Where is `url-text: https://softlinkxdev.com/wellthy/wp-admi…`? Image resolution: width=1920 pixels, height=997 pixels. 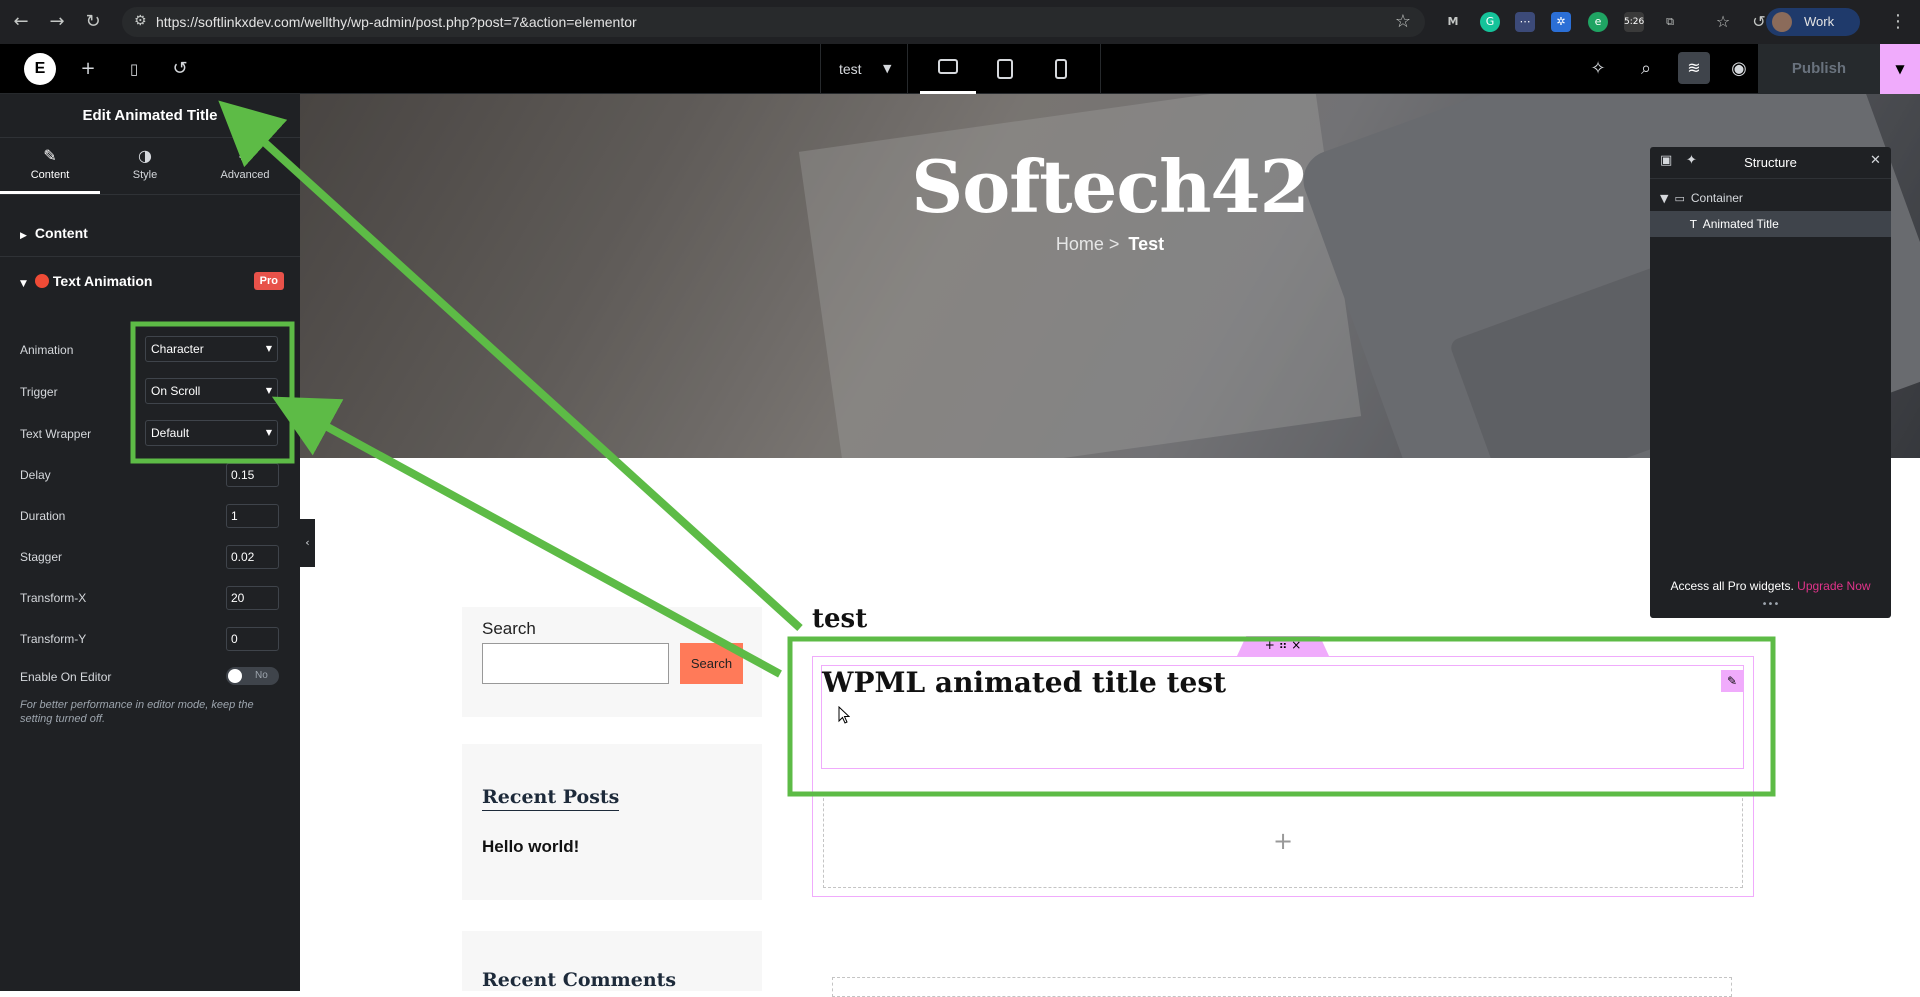
url-text: https://softlinkxdev.com/wellthy/wp-admi… is located at coordinates (396, 22).